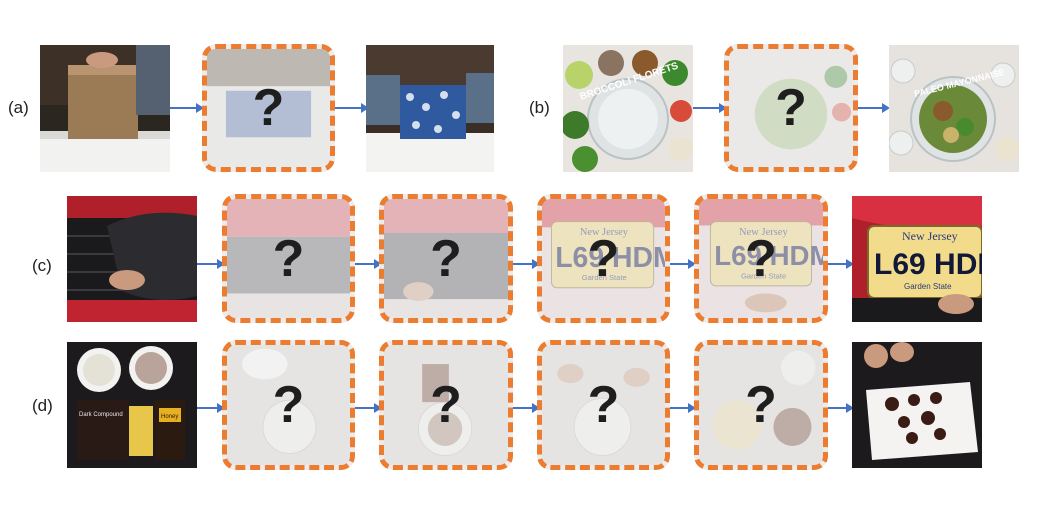 This screenshot has height=522, width=1040. I want to click on row-d-hidden-frame-1: ?, so click(288, 405).